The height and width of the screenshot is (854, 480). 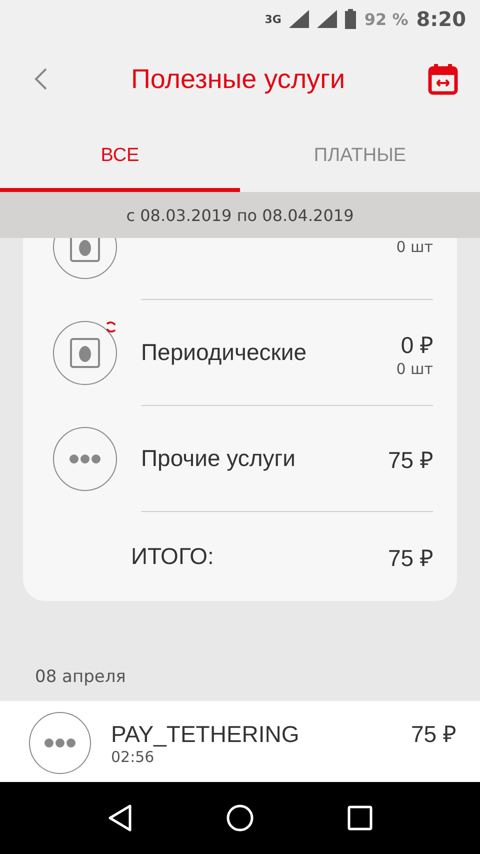 I want to click on total-amount: 75 ₽, so click(x=410, y=558).